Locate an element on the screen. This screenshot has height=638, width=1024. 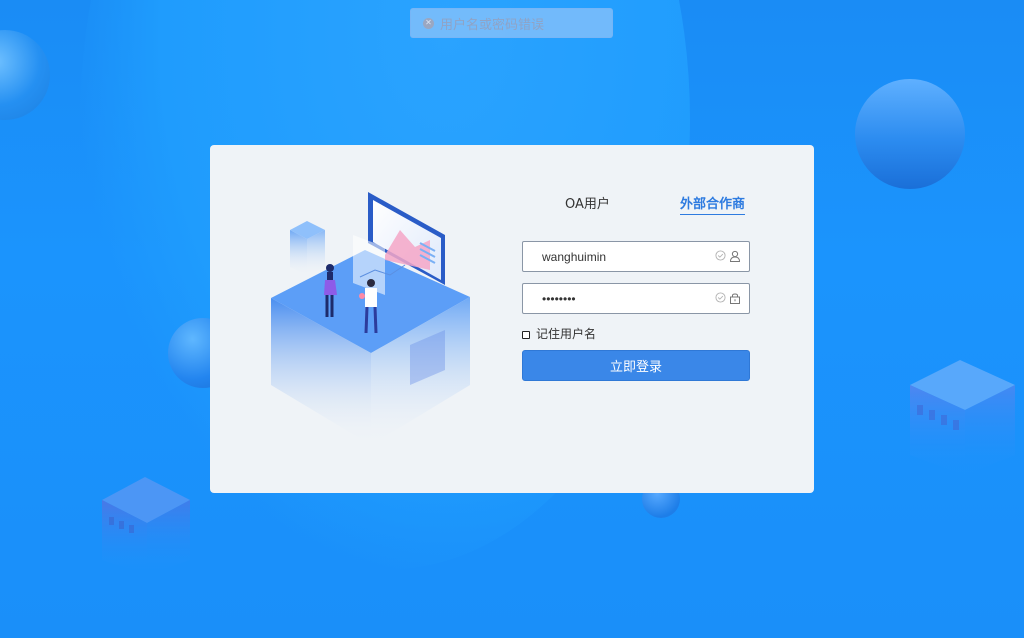
dashboard-illustration is located at coordinates (370, 318).